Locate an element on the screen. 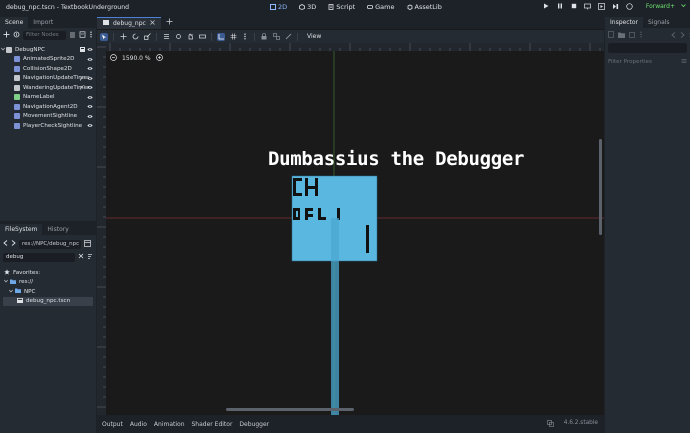 The height and width of the screenshot is (433, 690). movie-maker-icon is located at coordinates (630, 6).